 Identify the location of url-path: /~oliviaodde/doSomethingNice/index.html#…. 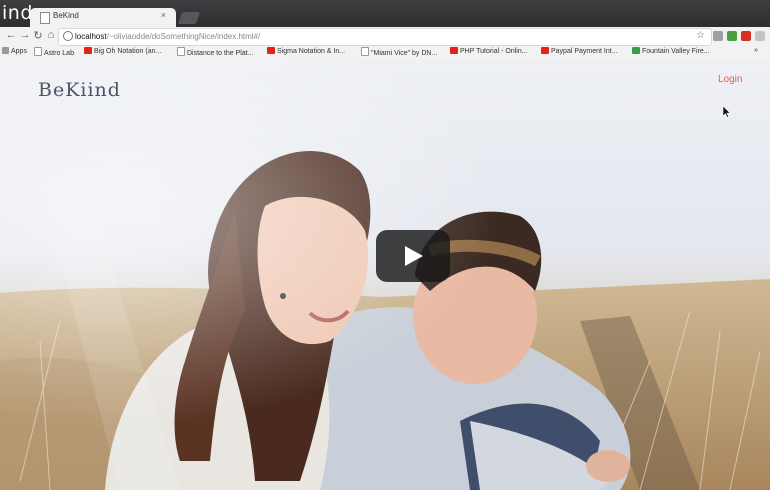
(183, 36).